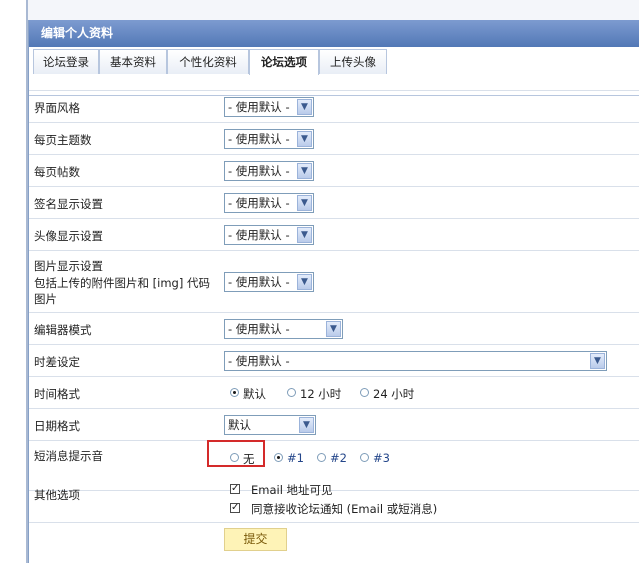  What do you see at coordinates (259, 171) in the screenshot?
I see `ppp-select-value: - 使用默认 -` at bounding box center [259, 171].